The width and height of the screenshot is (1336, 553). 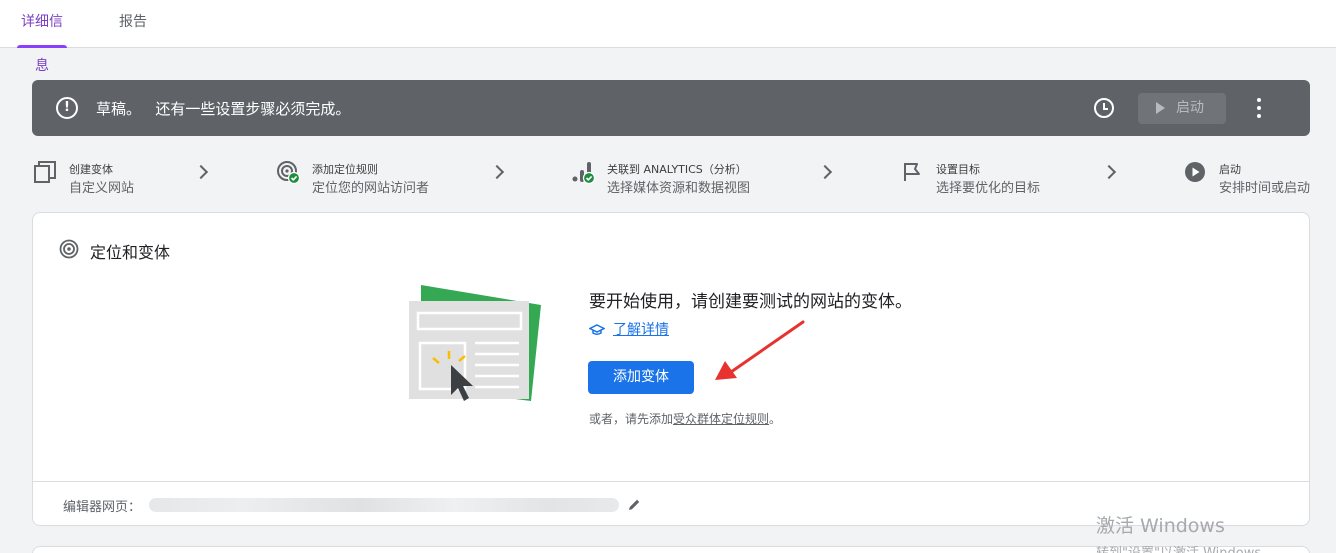 What do you see at coordinates (1265, 188) in the screenshot?
I see `step-subtitle: 安排时间或启动` at bounding box center [1265, 188].